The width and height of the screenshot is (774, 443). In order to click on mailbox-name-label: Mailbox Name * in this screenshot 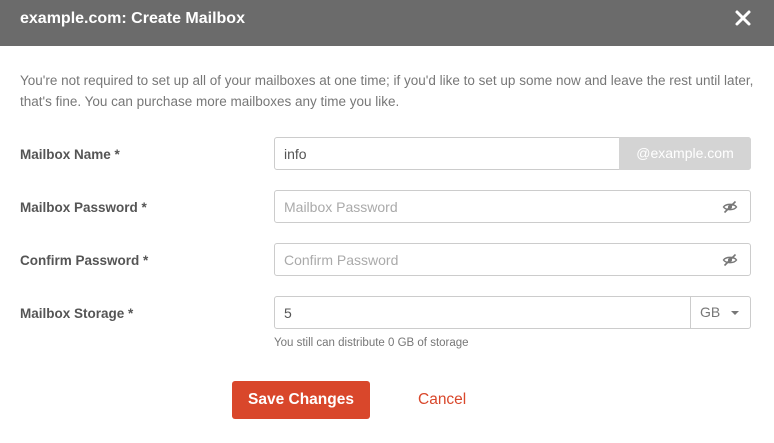, I will do `click(70, 154)`.